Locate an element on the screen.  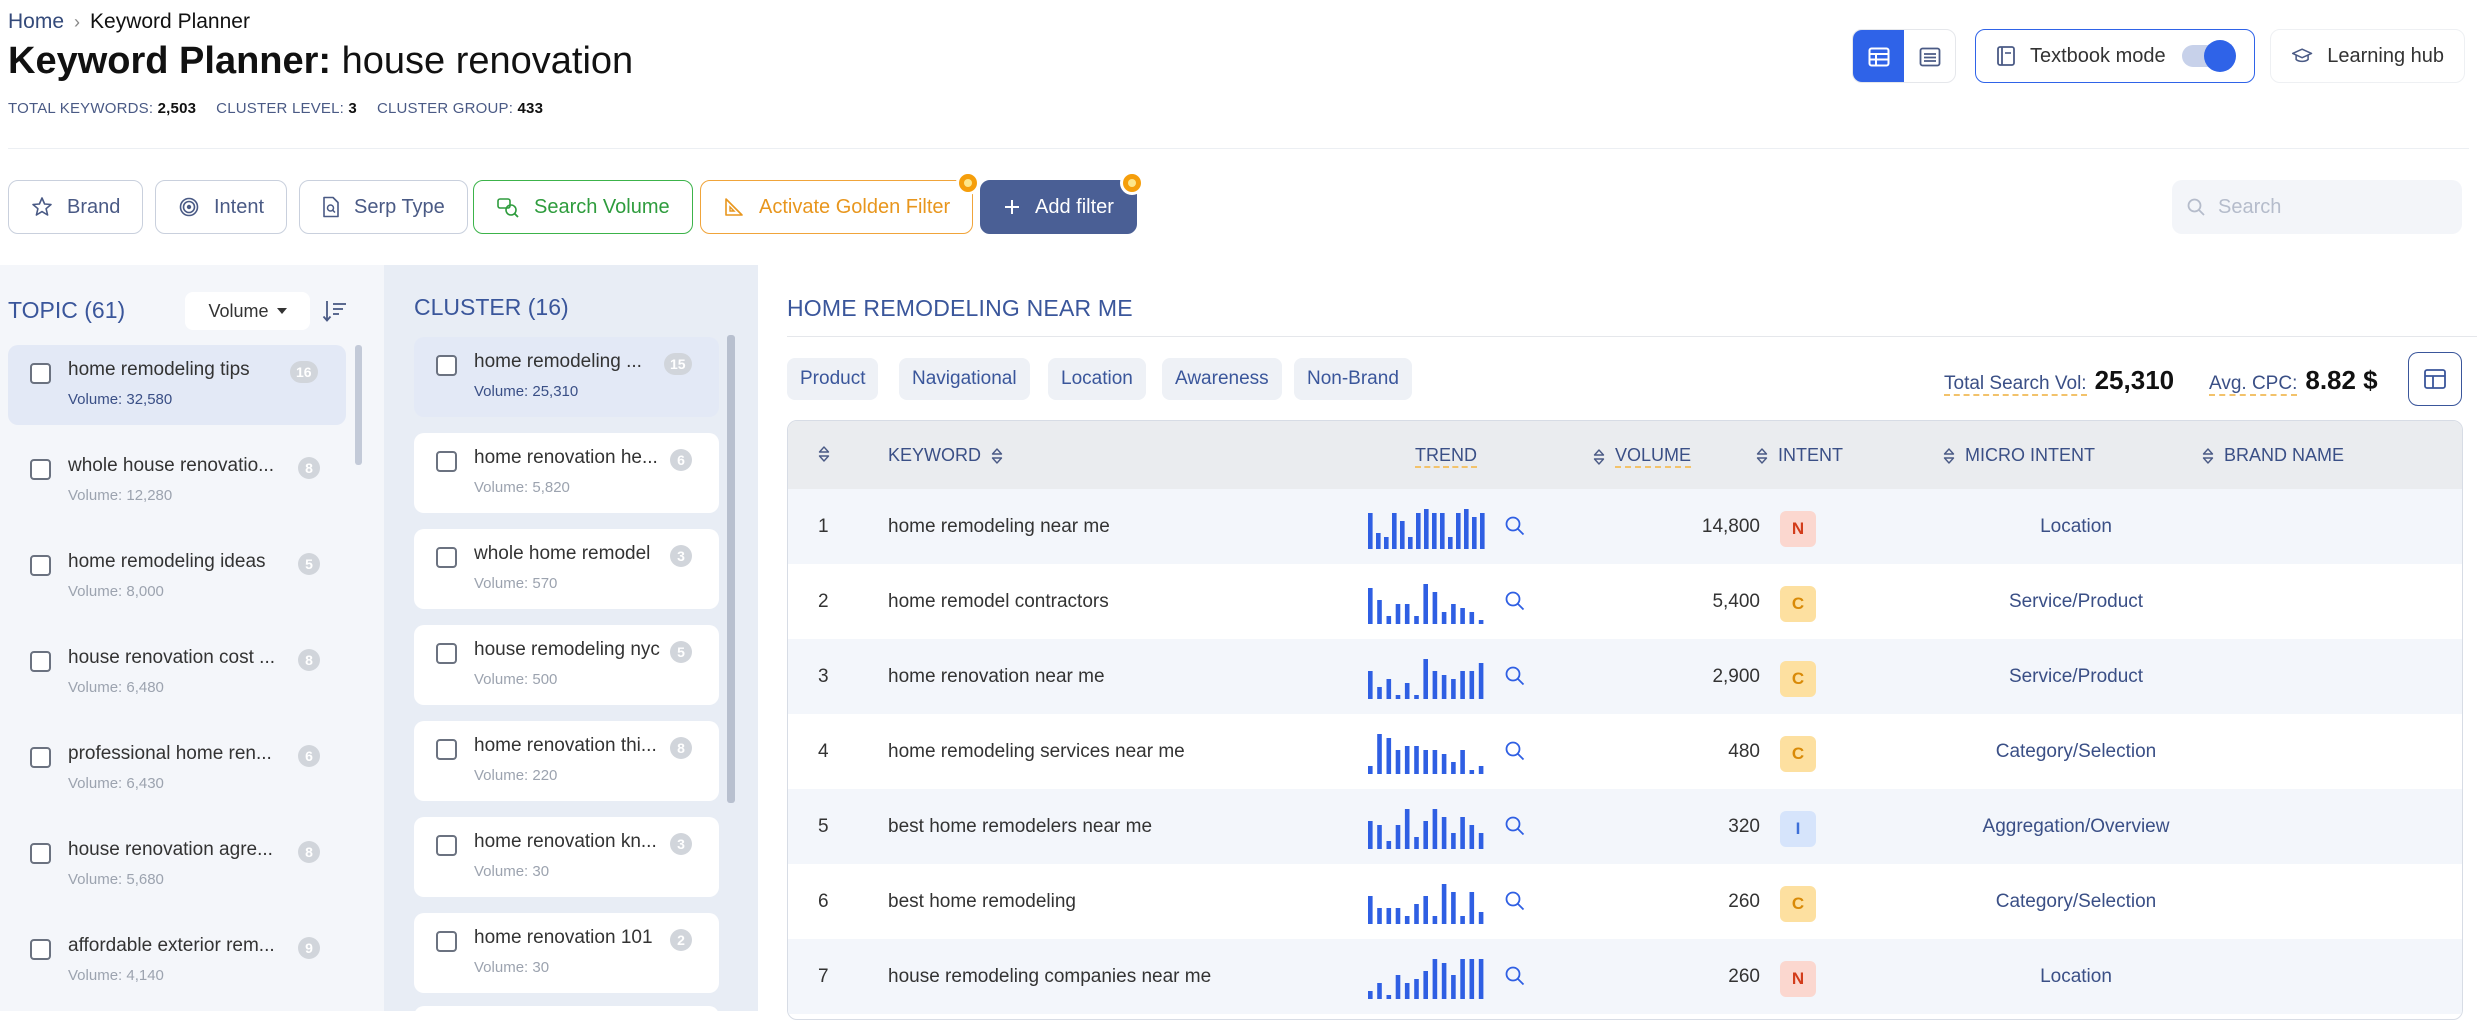
cluster-item: whole home remodel Volume: 570 3 is located at coordinates (566, 569).